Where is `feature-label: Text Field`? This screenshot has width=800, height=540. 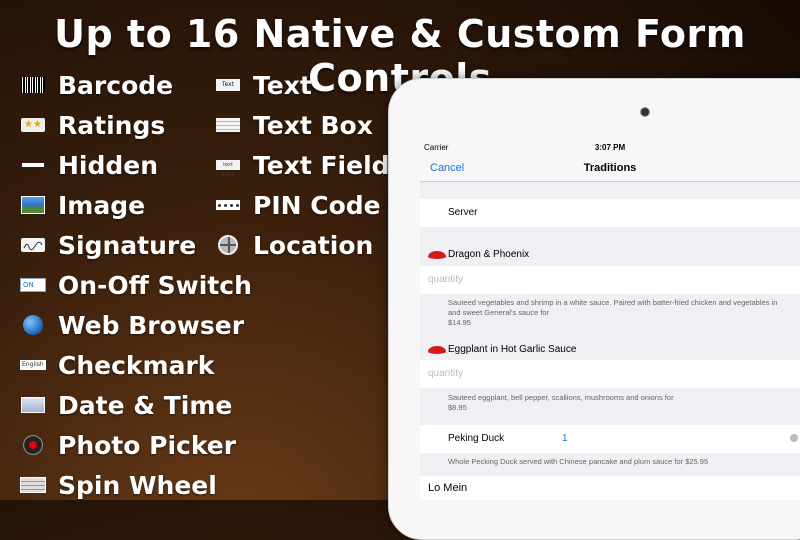 feature-label: Text Field is located at coordinates (321, 165).